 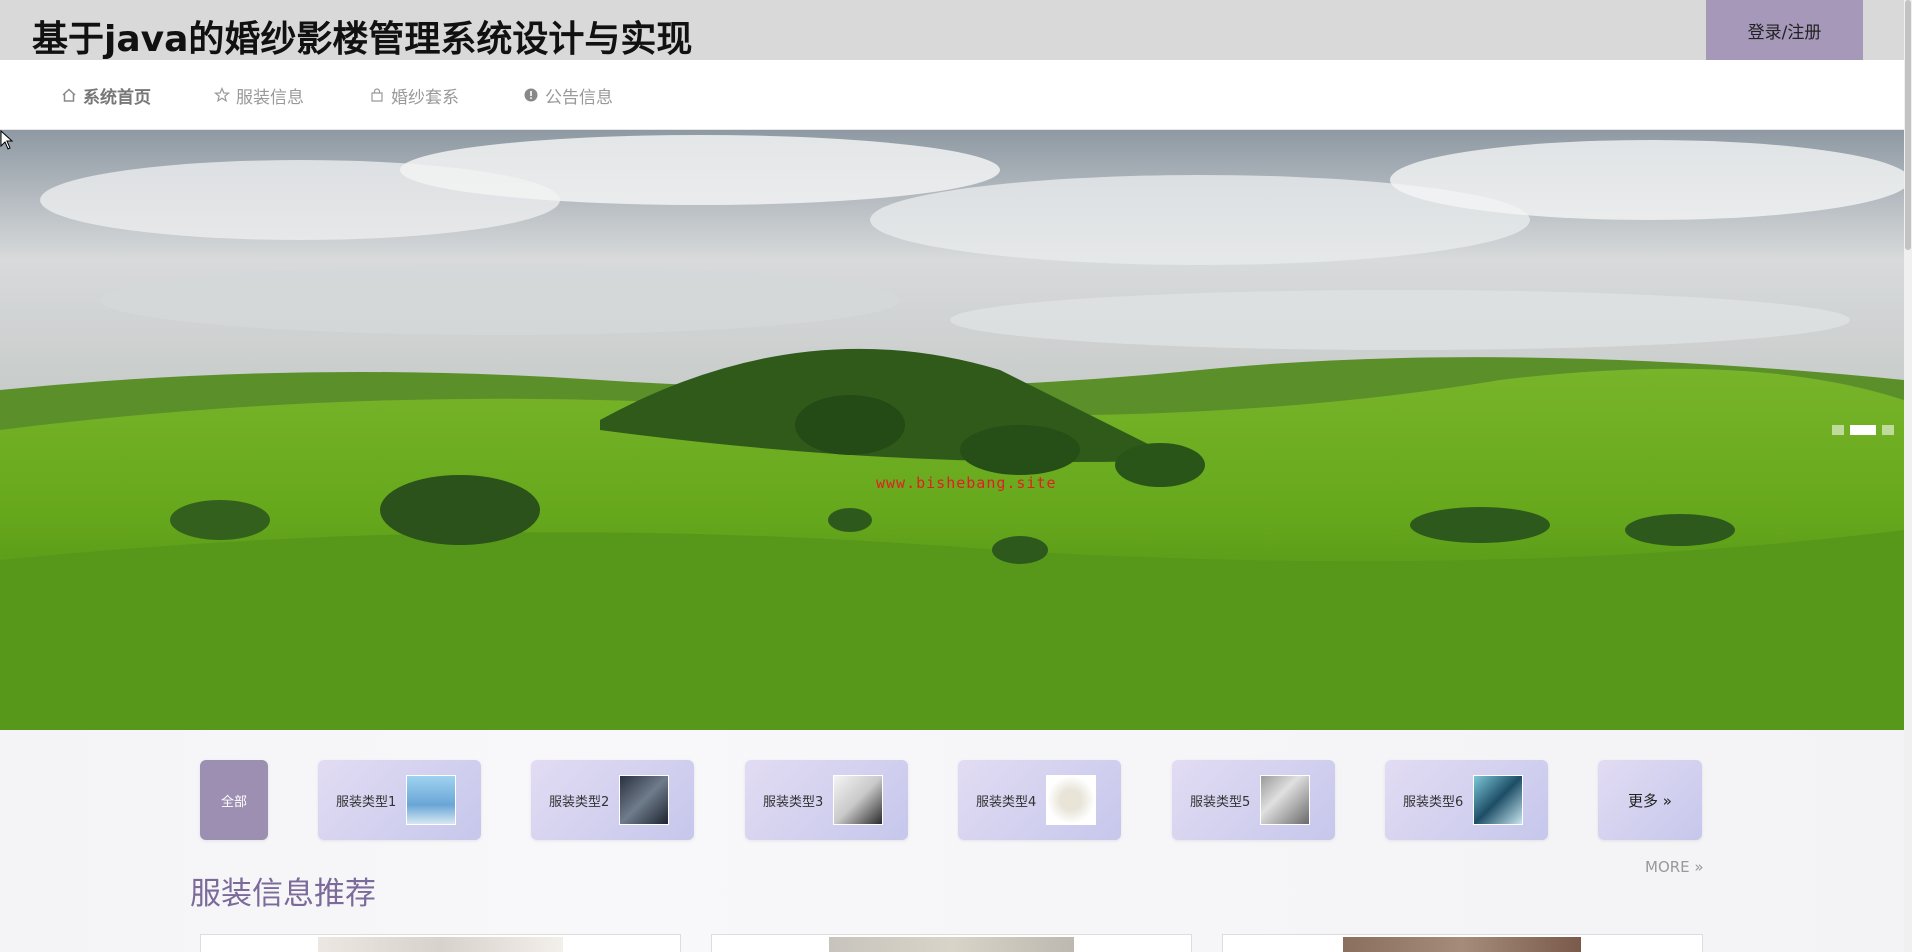 I want to click on category-label: 全部, so click(x=233, y=802).